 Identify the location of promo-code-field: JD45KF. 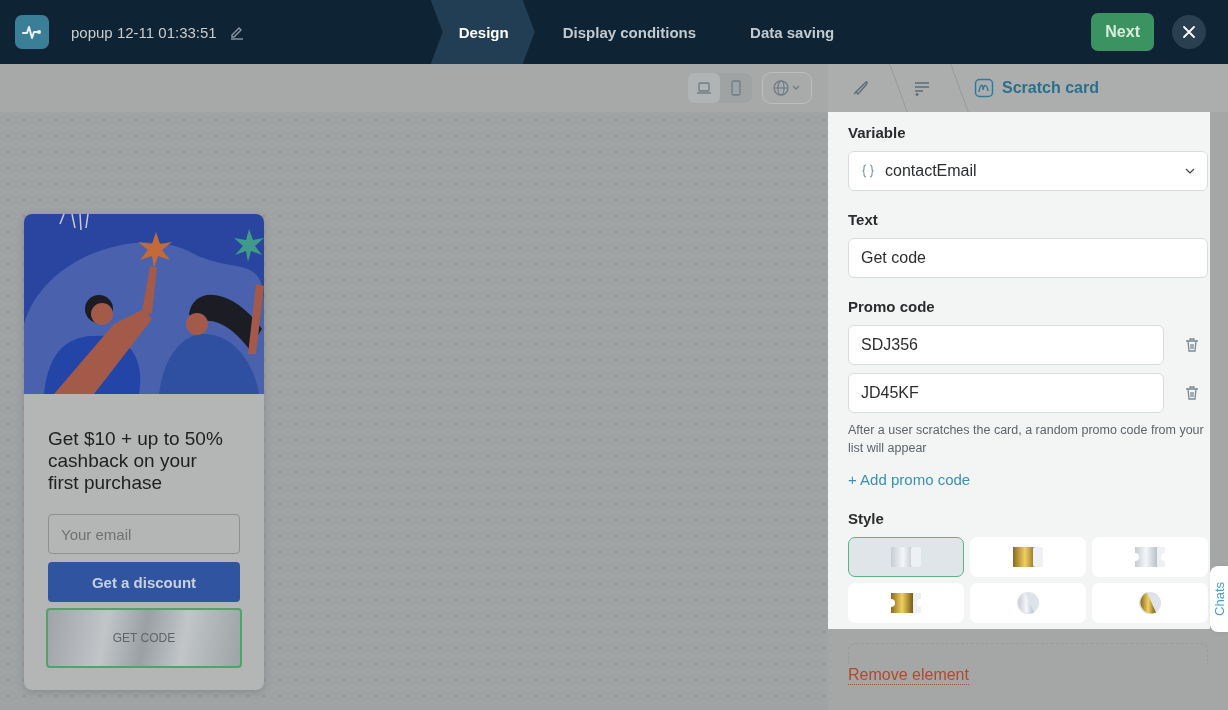
(1006, 393).